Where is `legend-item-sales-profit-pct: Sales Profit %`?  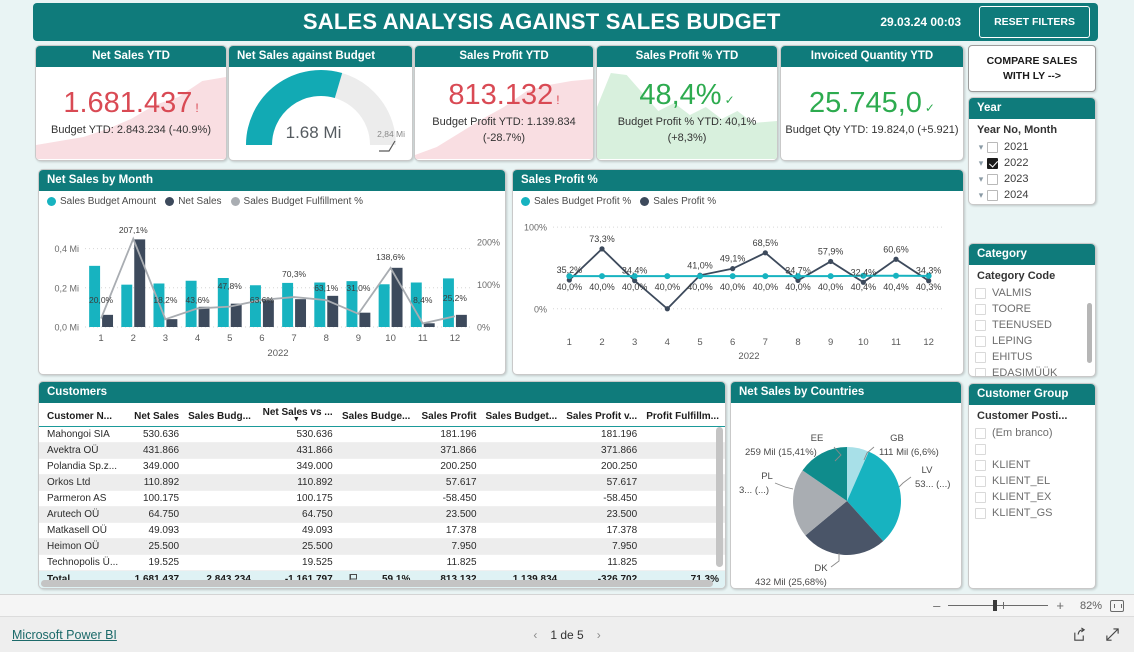 legend-item-sales-profit-pct: Sales Profit % is located at coordinates (678, 201).